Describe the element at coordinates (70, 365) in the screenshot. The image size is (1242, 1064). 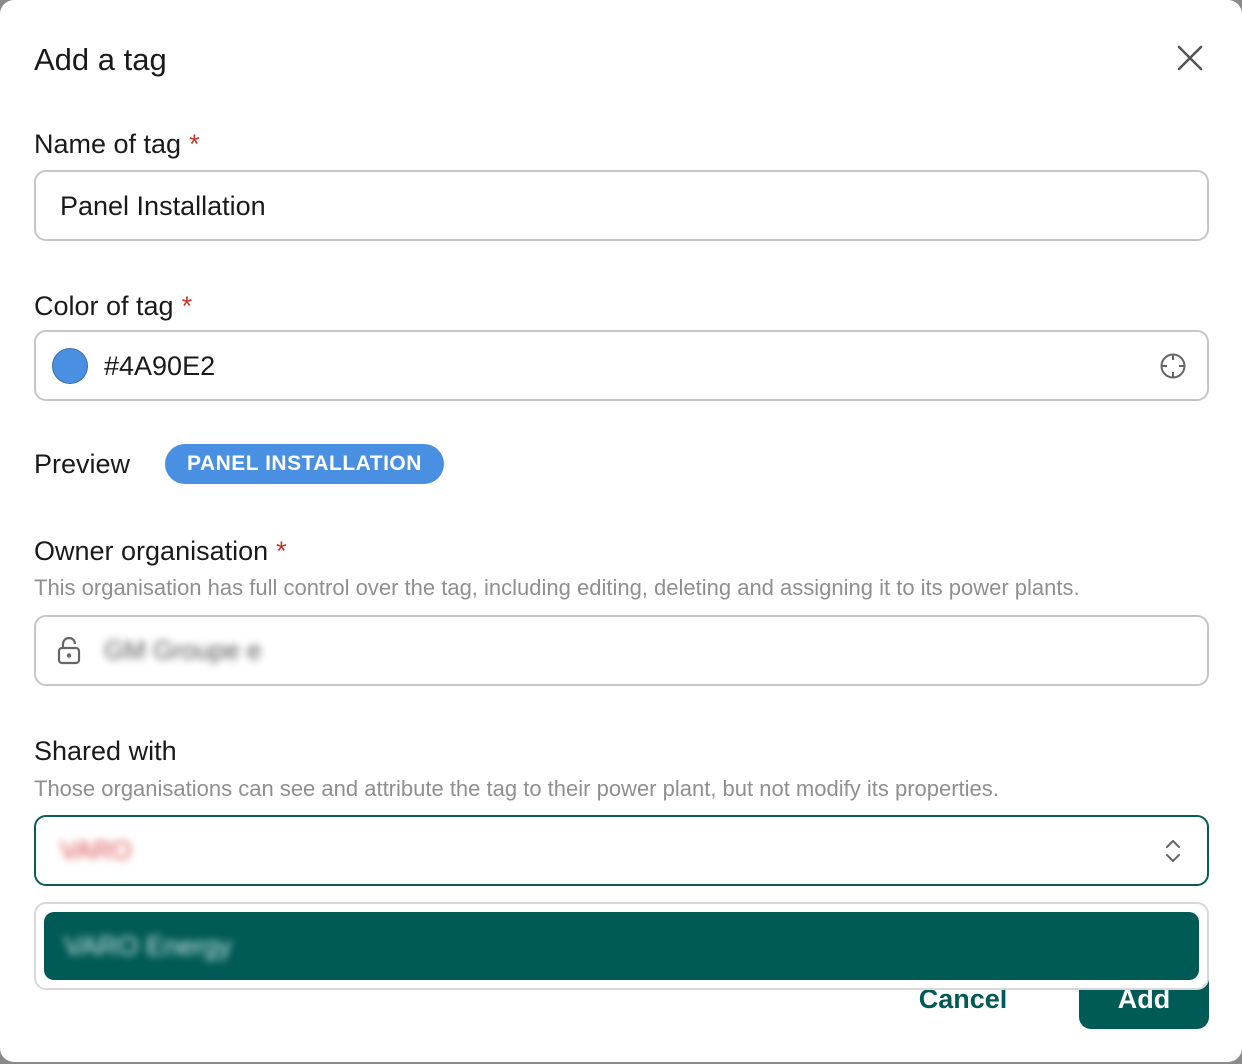
I see `color-swatch` at that location.